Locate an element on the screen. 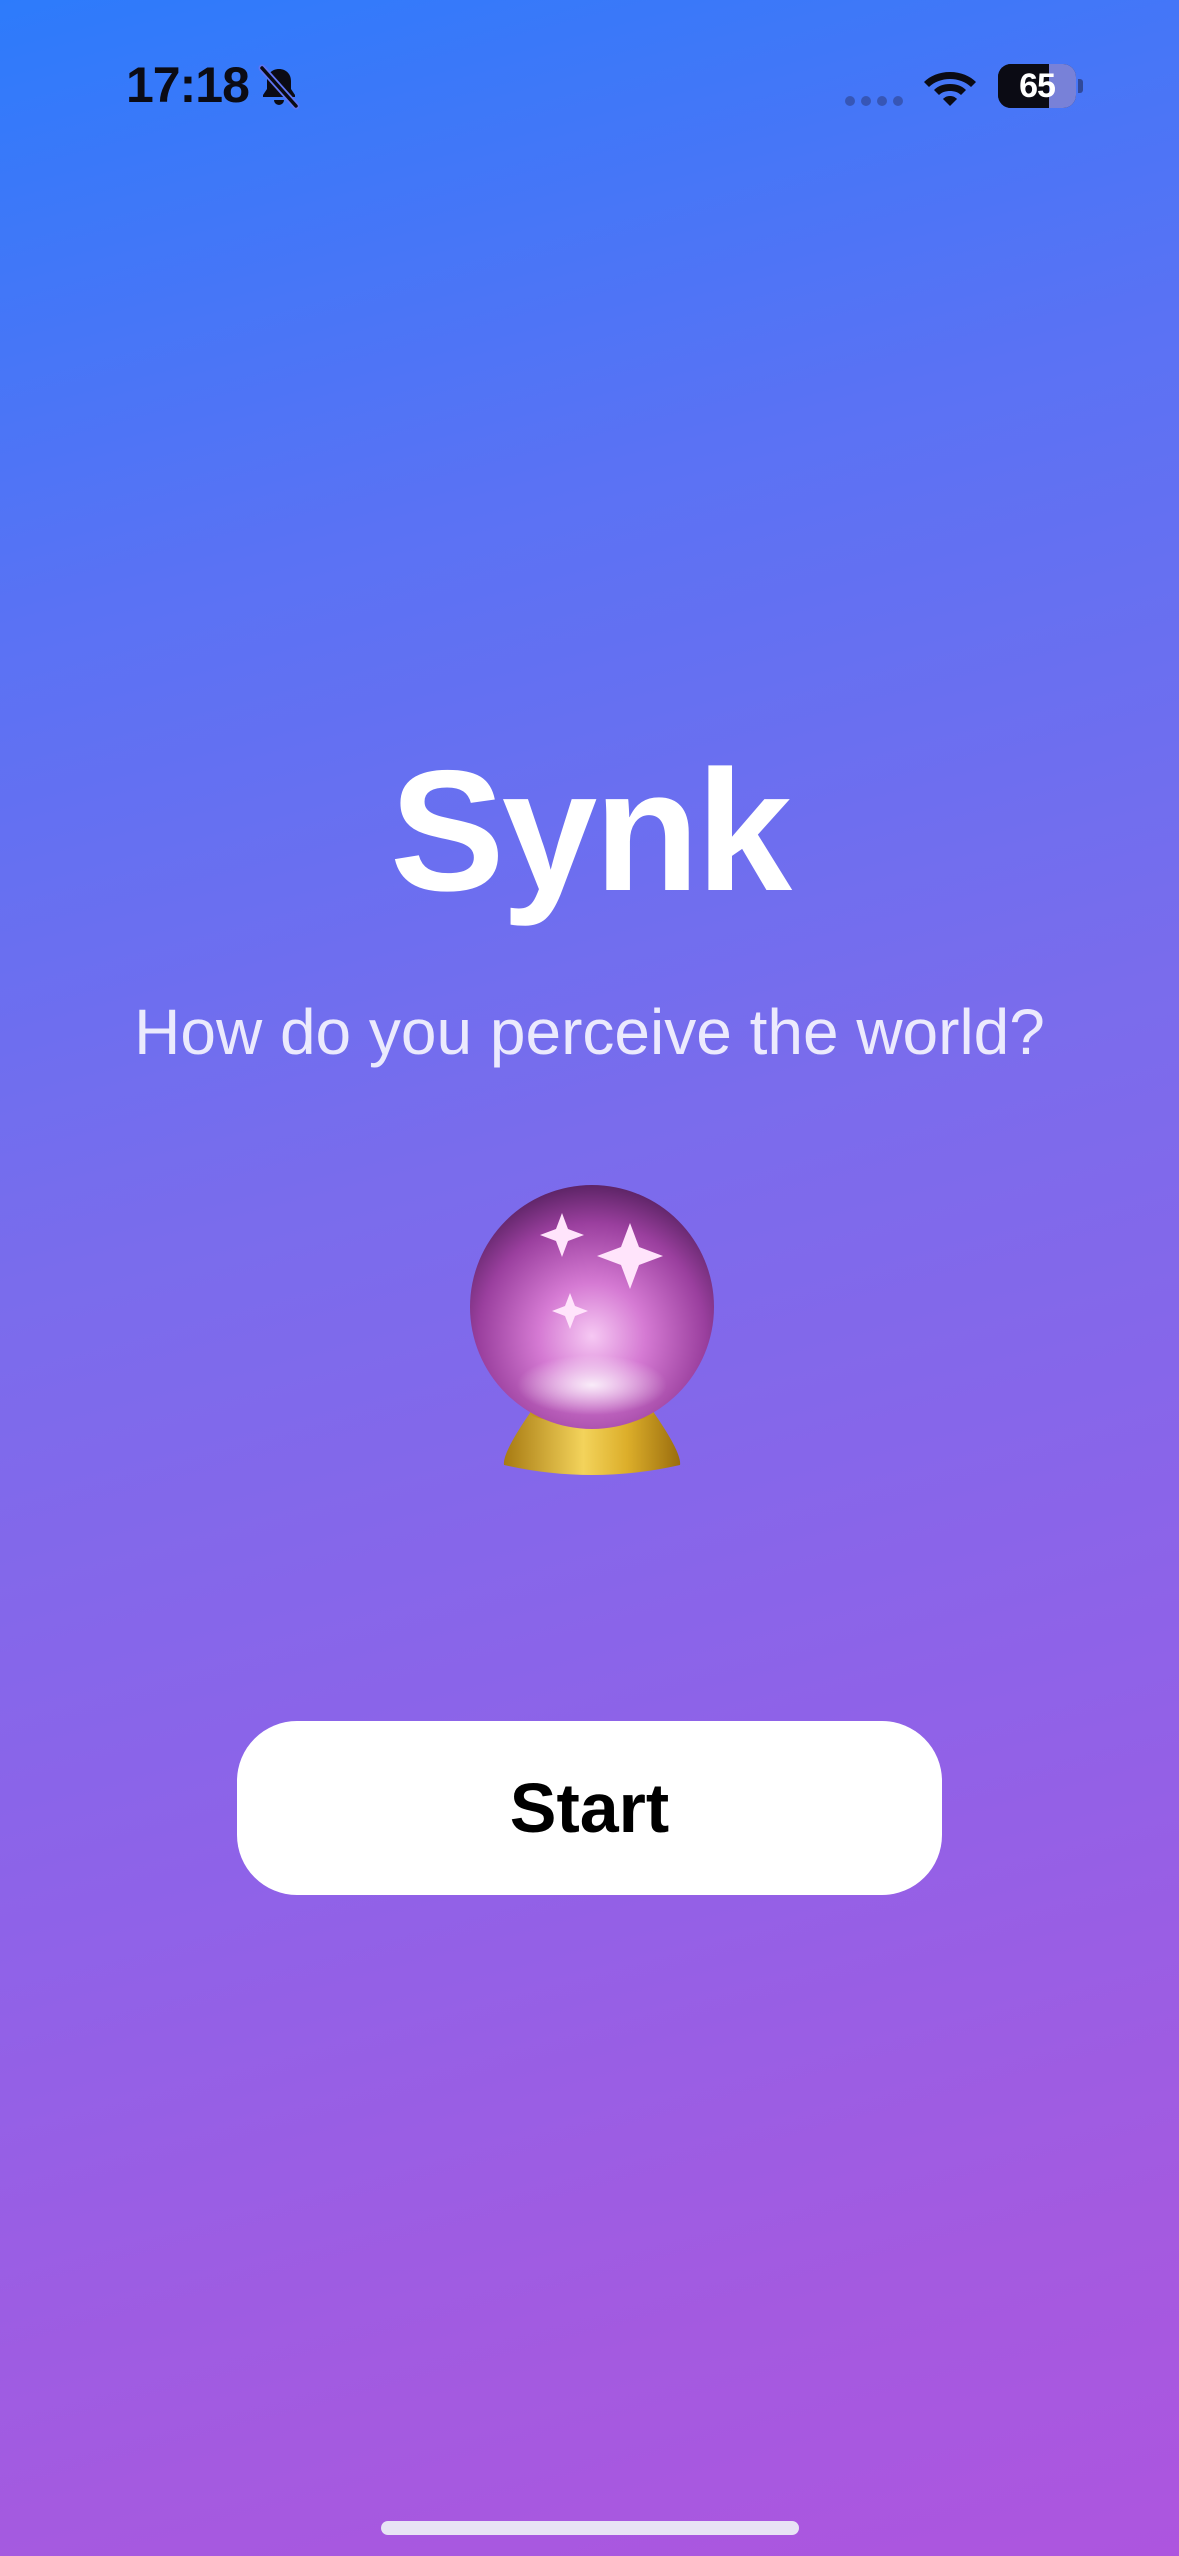 The image size is (1179, 2556). wifi-icon is located at coordinates (950, 89).